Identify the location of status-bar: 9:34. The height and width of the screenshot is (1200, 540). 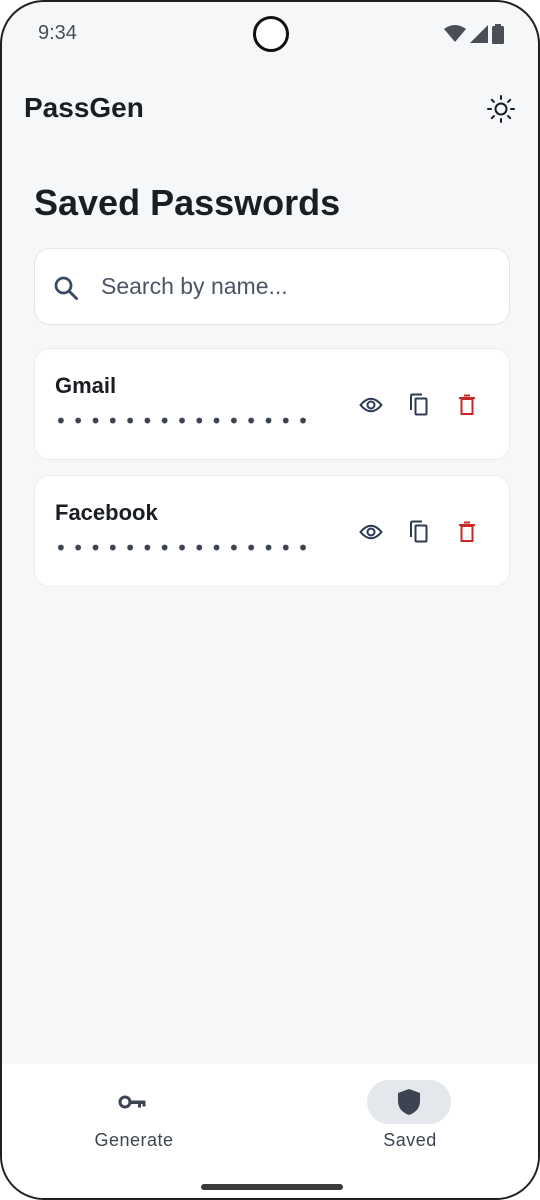
(270, 35).